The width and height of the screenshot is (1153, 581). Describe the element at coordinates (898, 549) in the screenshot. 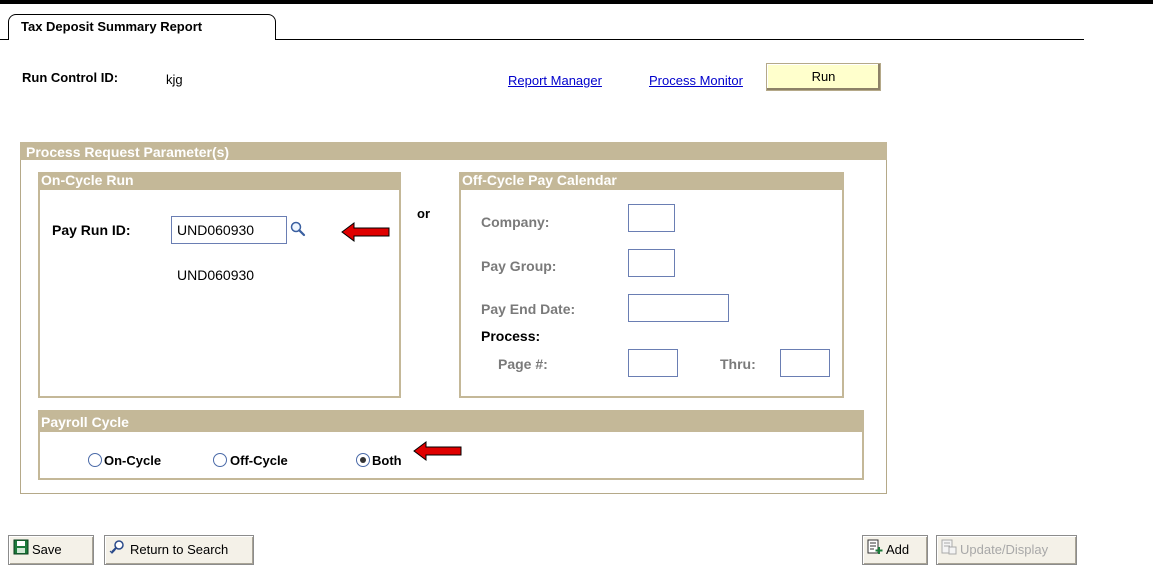

I see `add-label: Add` at that location.